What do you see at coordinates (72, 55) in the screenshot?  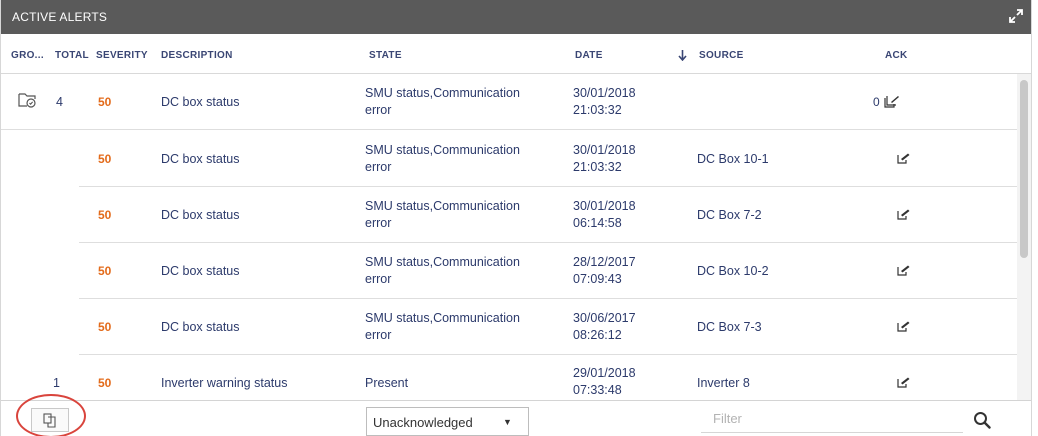 I see `col-header-total: TOTAL` at bounding box center [72, 55].